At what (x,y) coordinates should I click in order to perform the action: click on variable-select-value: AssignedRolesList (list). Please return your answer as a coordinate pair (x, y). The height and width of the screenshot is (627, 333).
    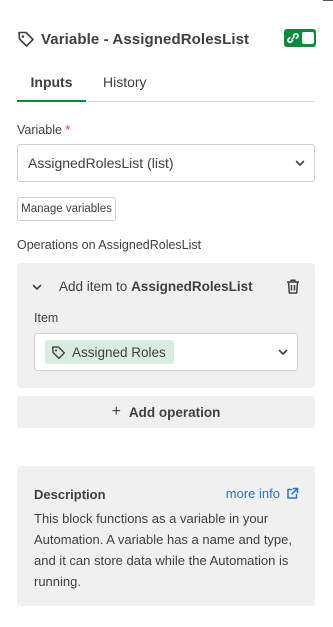
    Looking at the image, I should click on (101, 163).